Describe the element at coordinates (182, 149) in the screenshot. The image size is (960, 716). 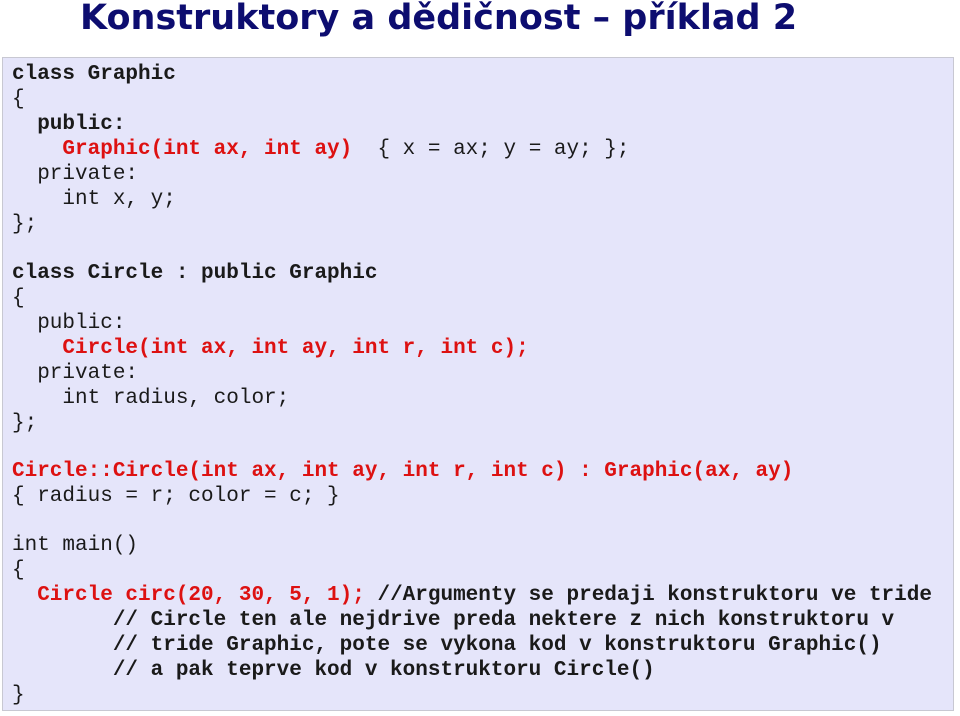
I see `code-highlight: Graphic(int ax, int ay)` at that location.